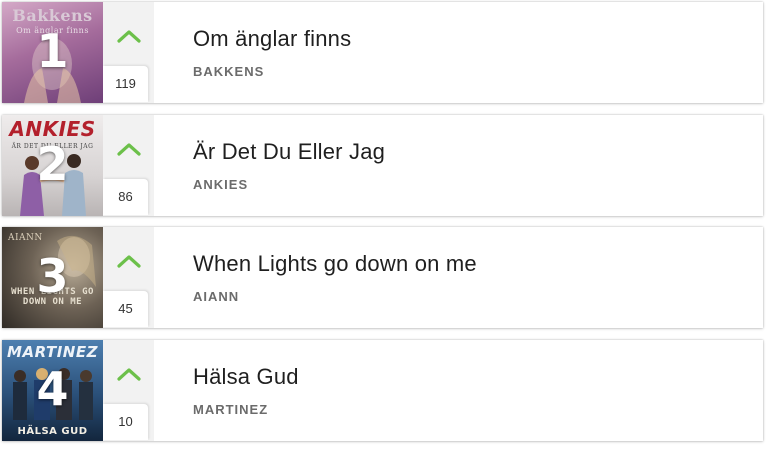 This screenshot has width=768, height=450. Describe the element at coordinates (128, 390) in the screenshot. I see `vote-panel: 10` at that location.